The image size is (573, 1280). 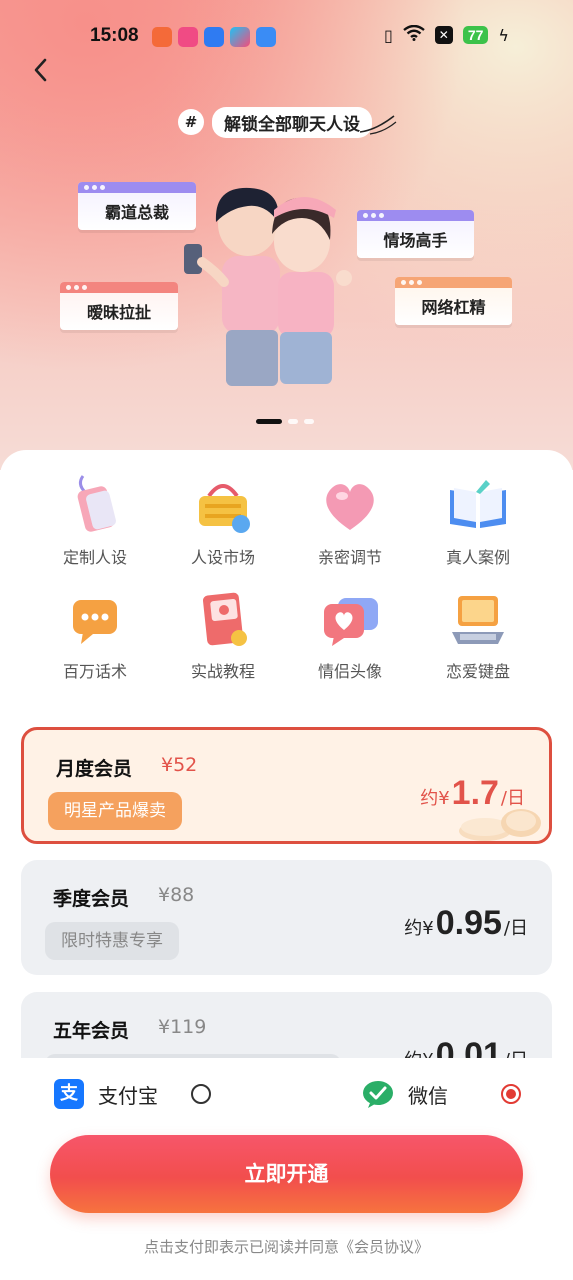 I want to click on activate-button: 立即开通, so click(x=286, y=1174).